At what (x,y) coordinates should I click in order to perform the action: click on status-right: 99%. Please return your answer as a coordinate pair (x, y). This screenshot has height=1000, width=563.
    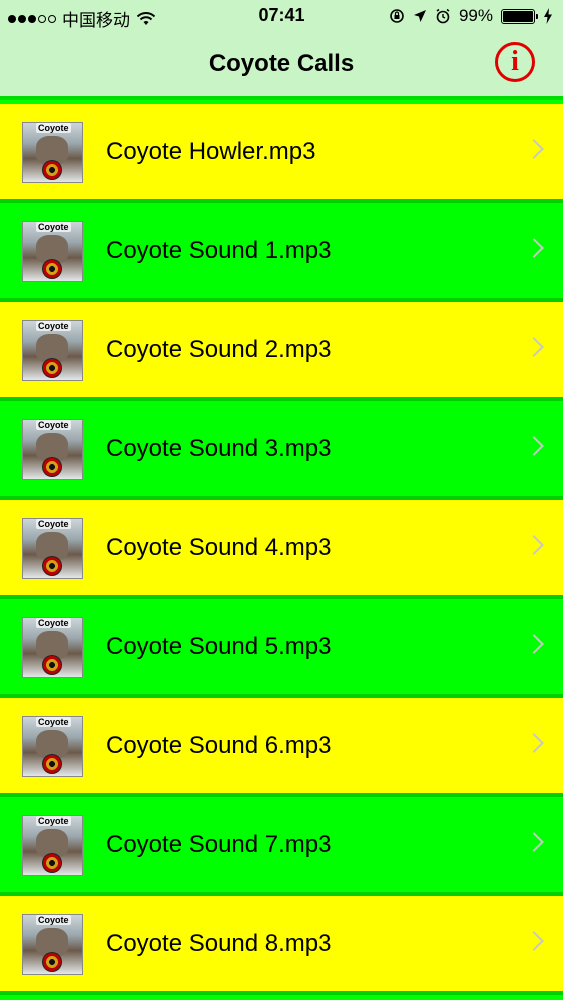
    Looking at the image, I should click on (471, 16).